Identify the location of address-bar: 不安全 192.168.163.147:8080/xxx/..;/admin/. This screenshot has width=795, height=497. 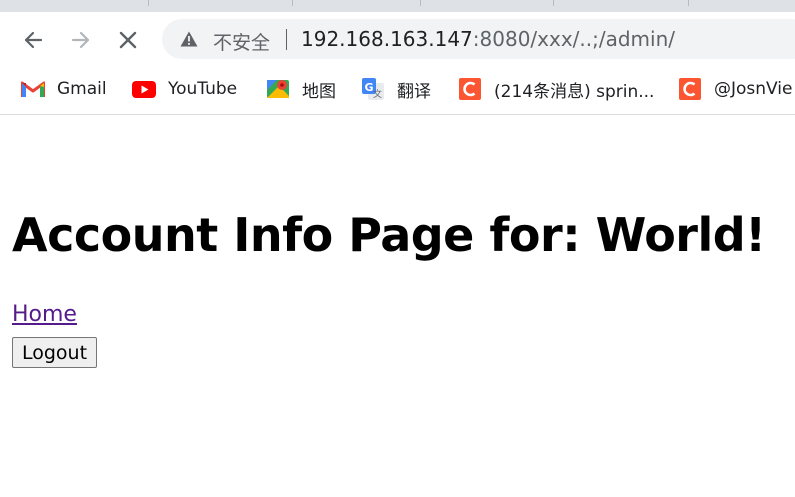
(478, 39).